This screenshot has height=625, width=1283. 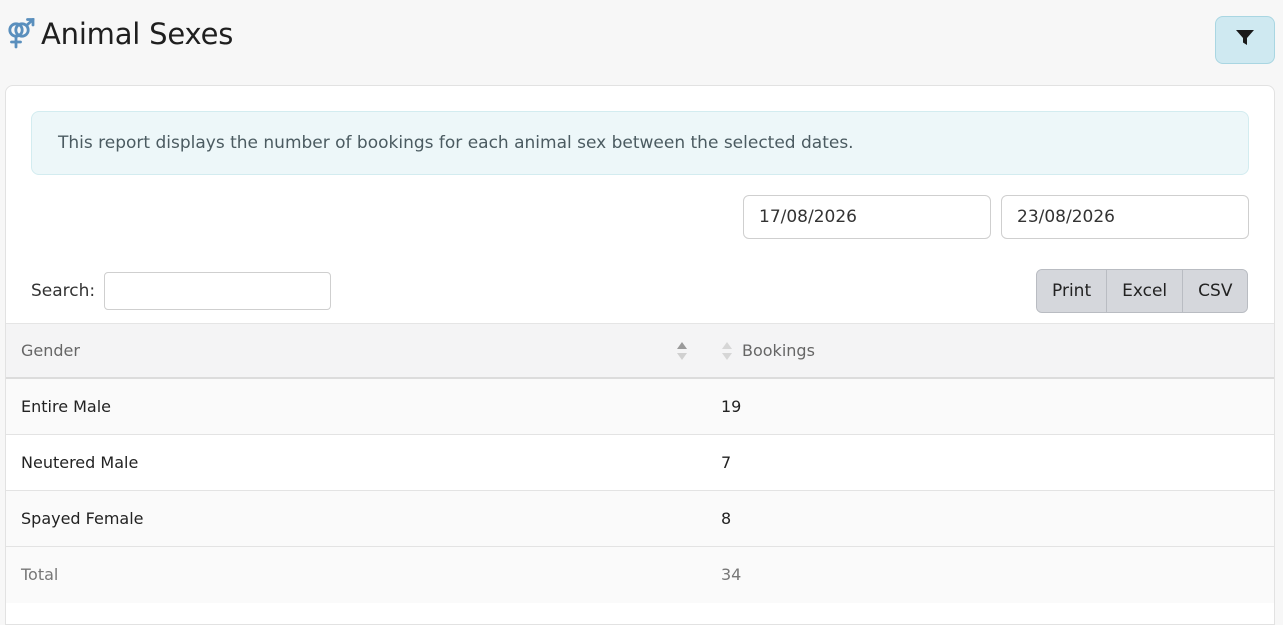 What do you see at coordinates (726, 518) in the screenshot?
I see `bookings-cell: 8` at bounding box center [726, 518].